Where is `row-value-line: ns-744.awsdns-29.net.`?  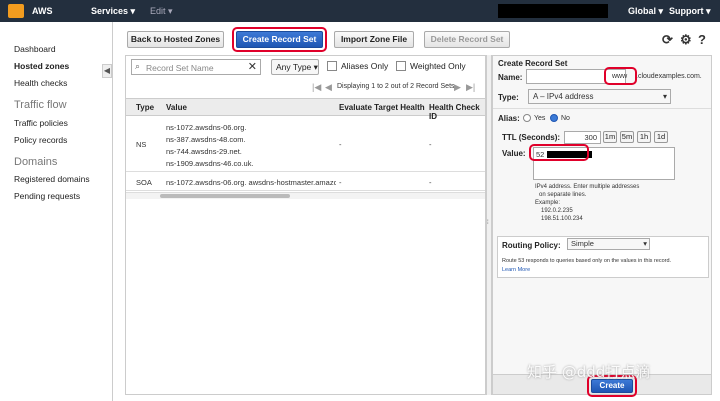
row-value-line: ns-744.awsdns-29.net. is located at coordinates (204, 151).